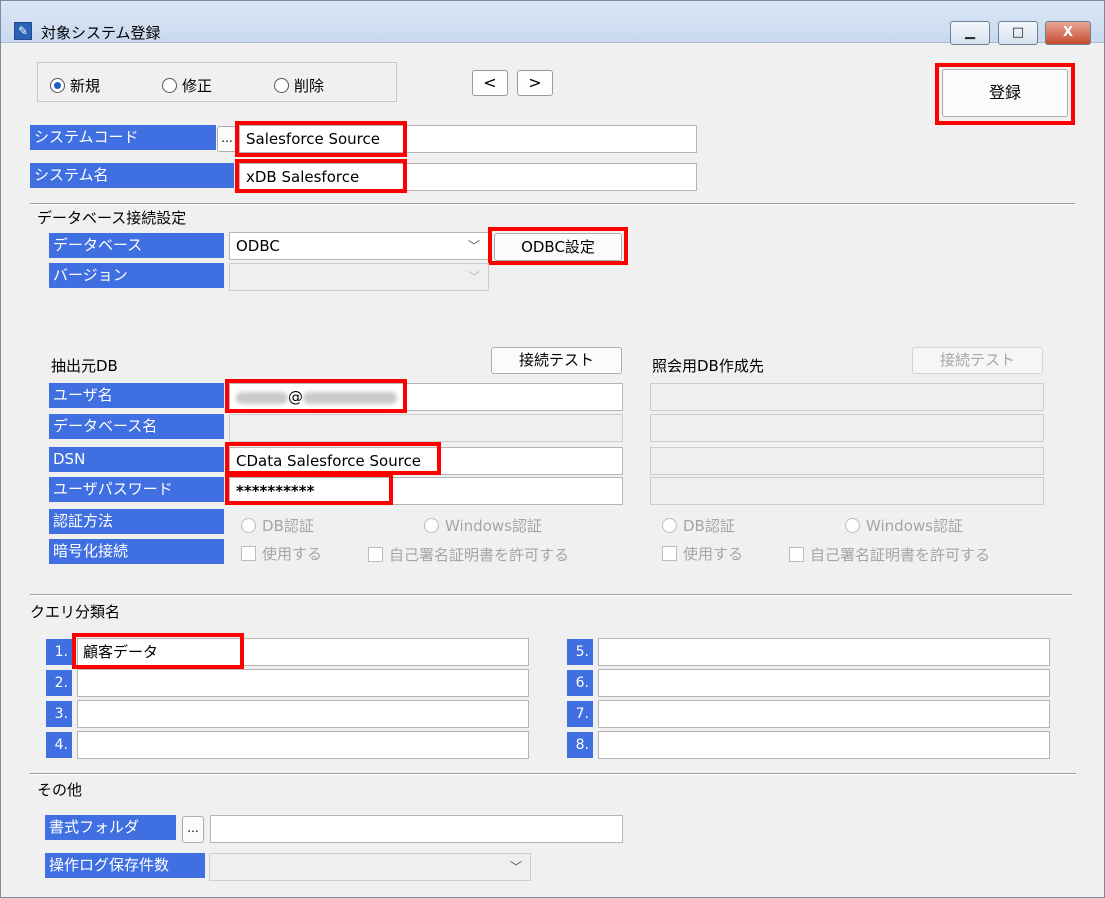  I want to click on system-code-label: システムコード, so click(123, 137).